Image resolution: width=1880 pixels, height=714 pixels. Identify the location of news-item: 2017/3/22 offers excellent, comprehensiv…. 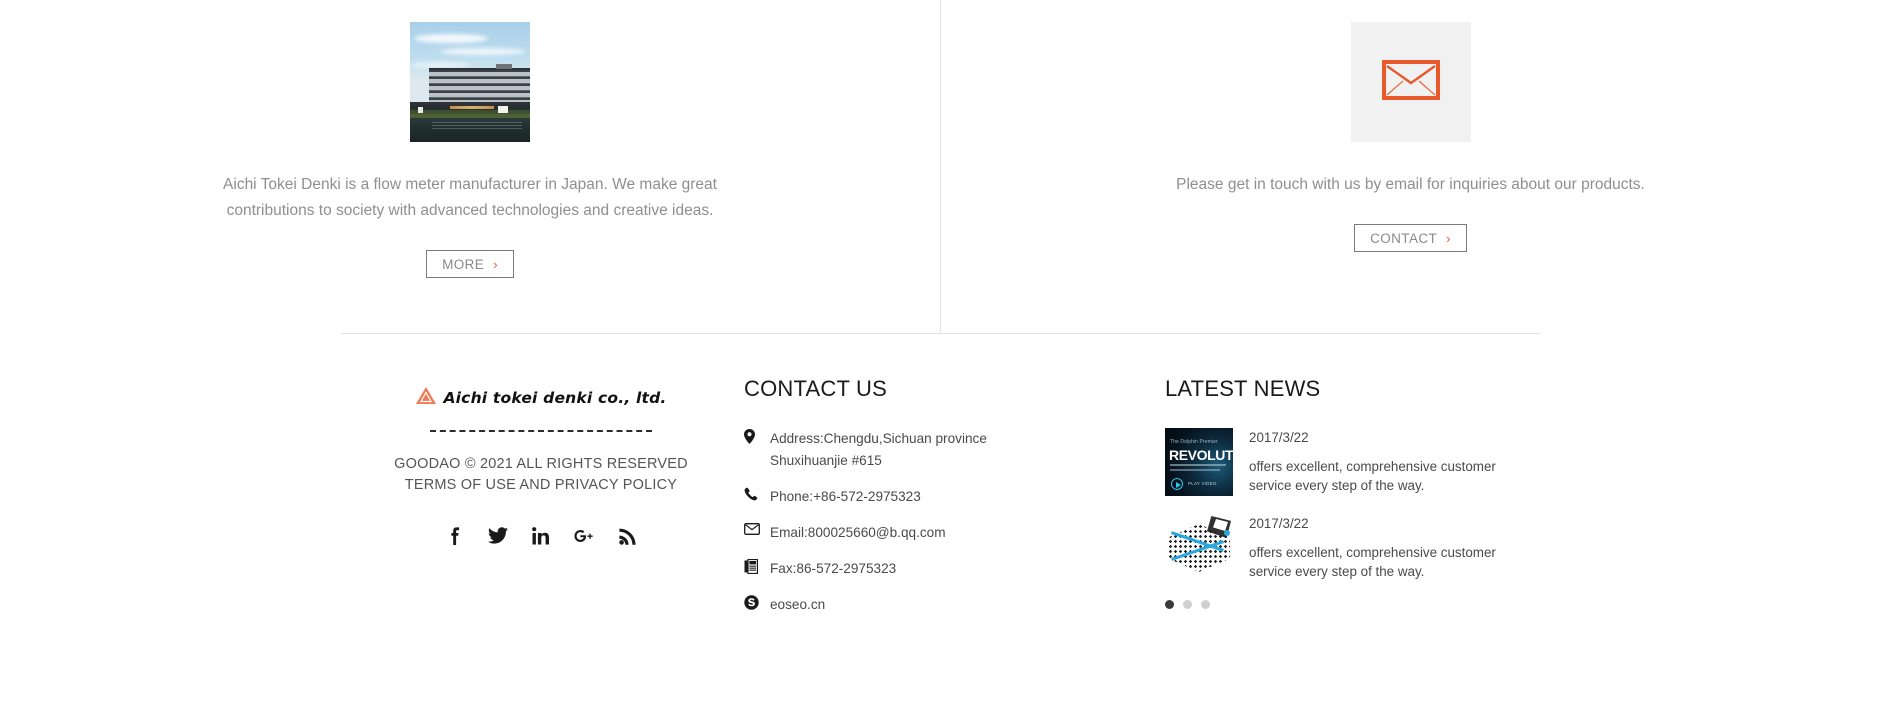
(1353, 548).